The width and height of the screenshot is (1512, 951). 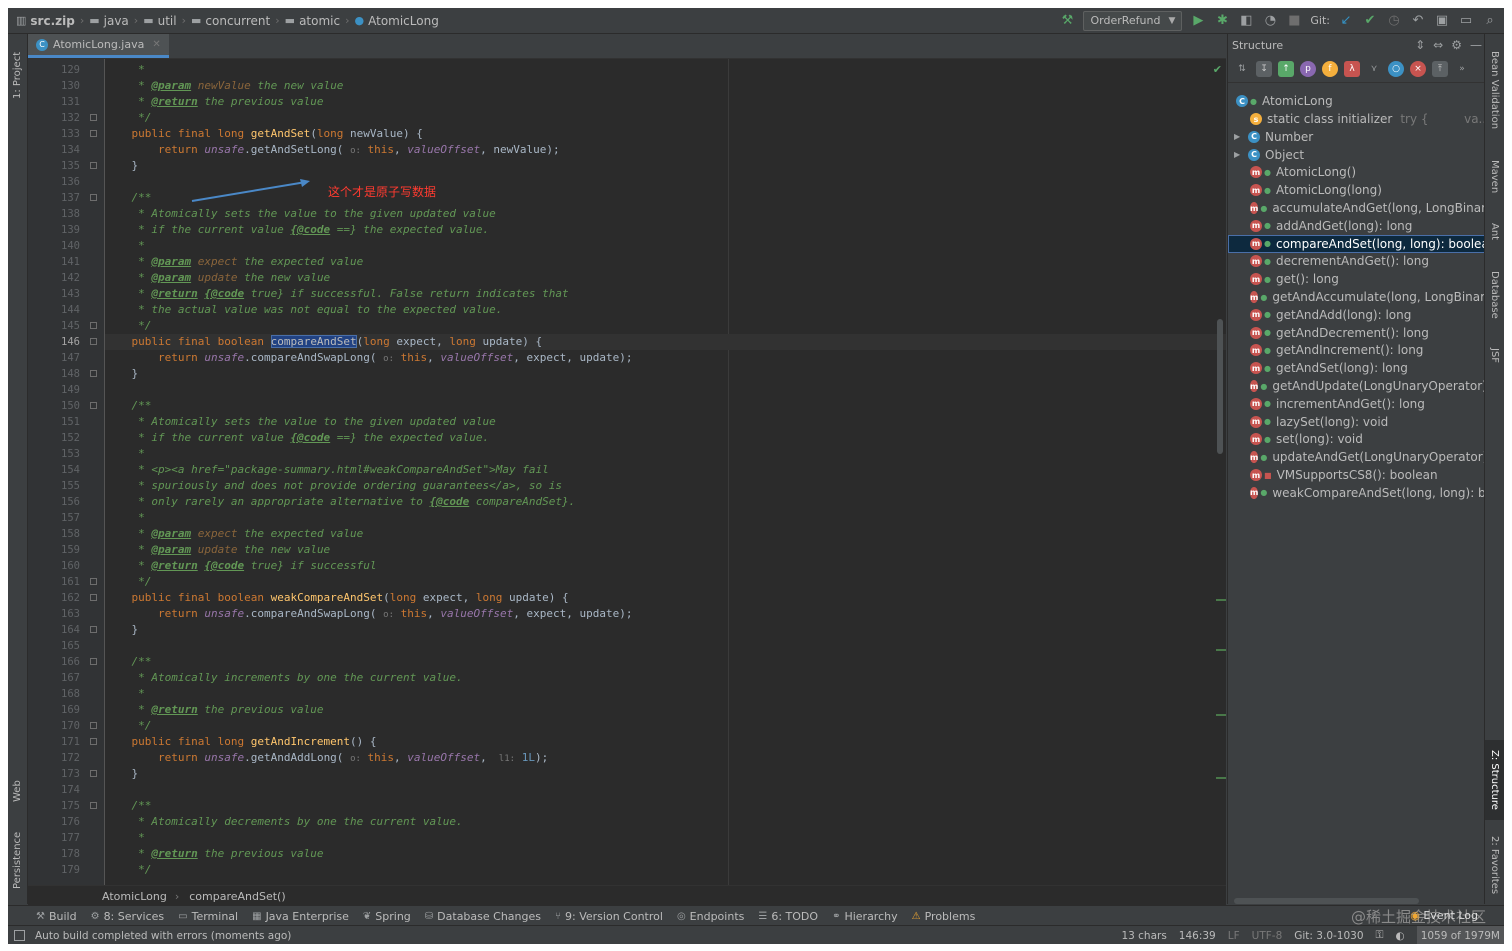 I want to click on line-number: 174, so click(x=54, y=790).